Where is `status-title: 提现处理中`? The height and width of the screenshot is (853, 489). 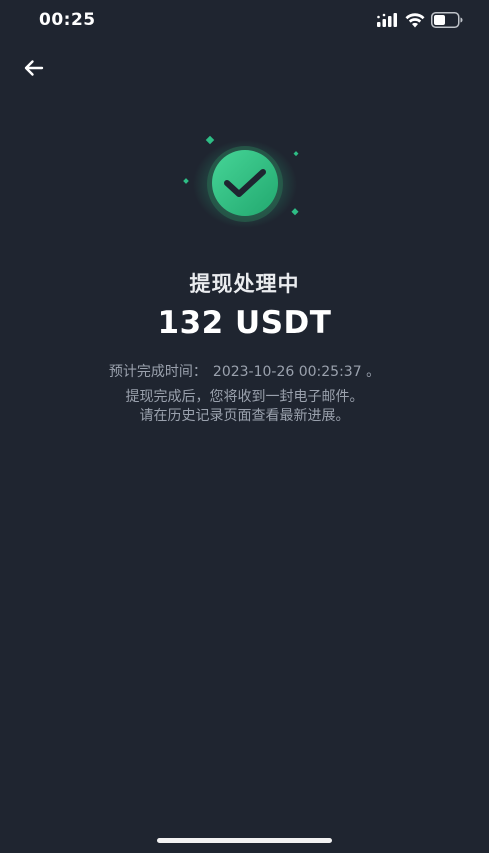 status-title: 提现处理中 is located at coordinates (244, 284).